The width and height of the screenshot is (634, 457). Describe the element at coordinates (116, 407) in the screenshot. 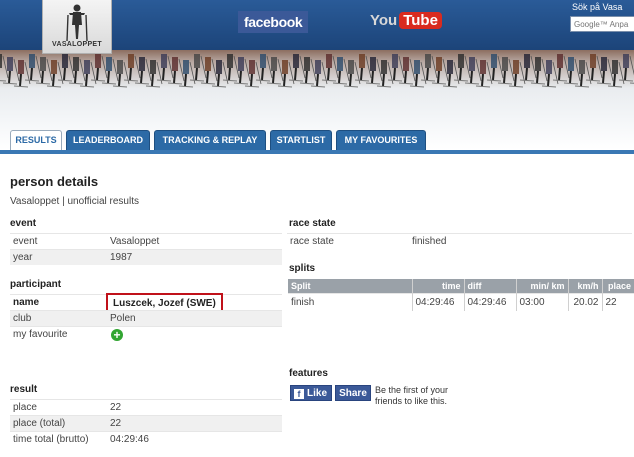

I see `place-value: 22` at that location.